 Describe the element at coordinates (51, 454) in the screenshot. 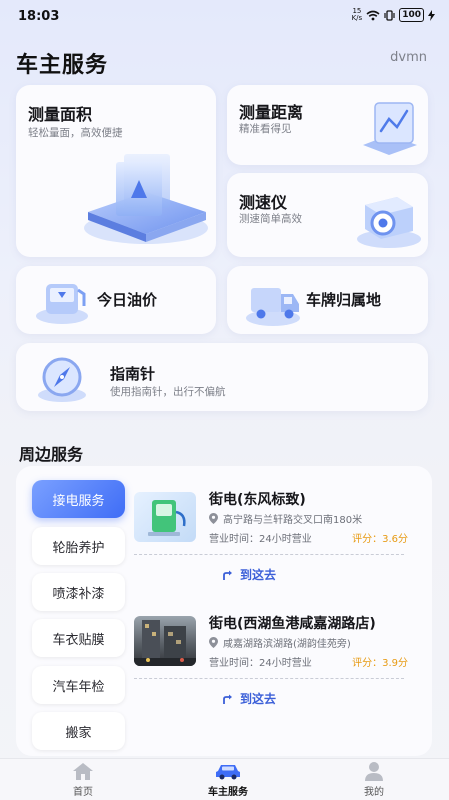

I see `nearby-section-title: 周边服务` at that location.